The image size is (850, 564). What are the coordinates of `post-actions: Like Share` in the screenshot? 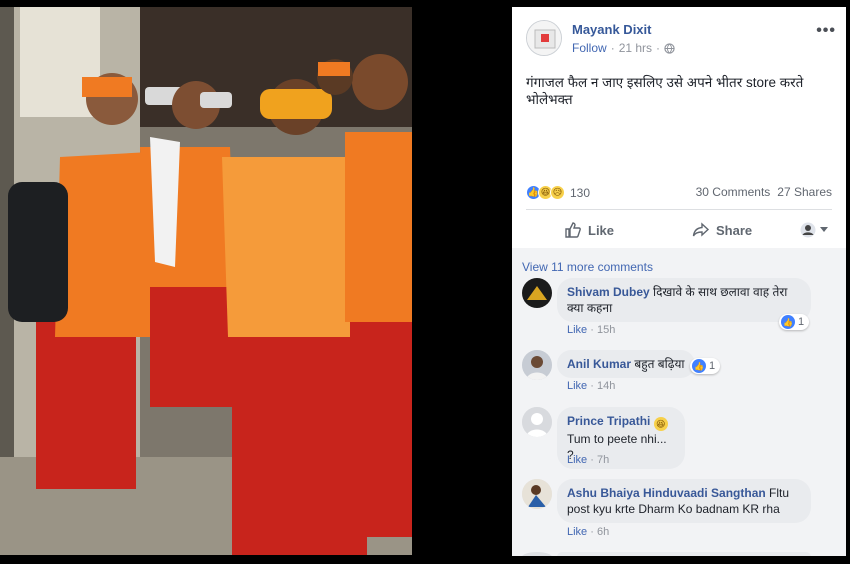 It's located at (679, 230).